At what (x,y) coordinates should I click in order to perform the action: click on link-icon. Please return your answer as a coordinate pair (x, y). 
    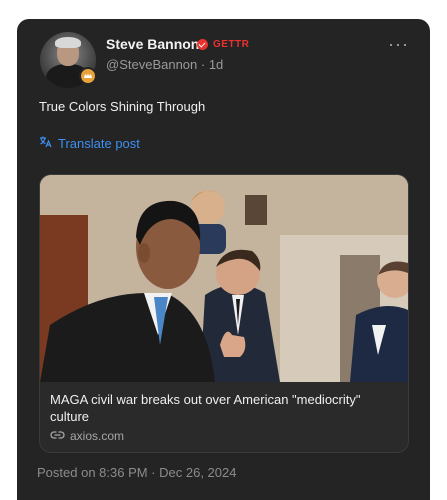
    Looking at the image, I should click on (57, 436).